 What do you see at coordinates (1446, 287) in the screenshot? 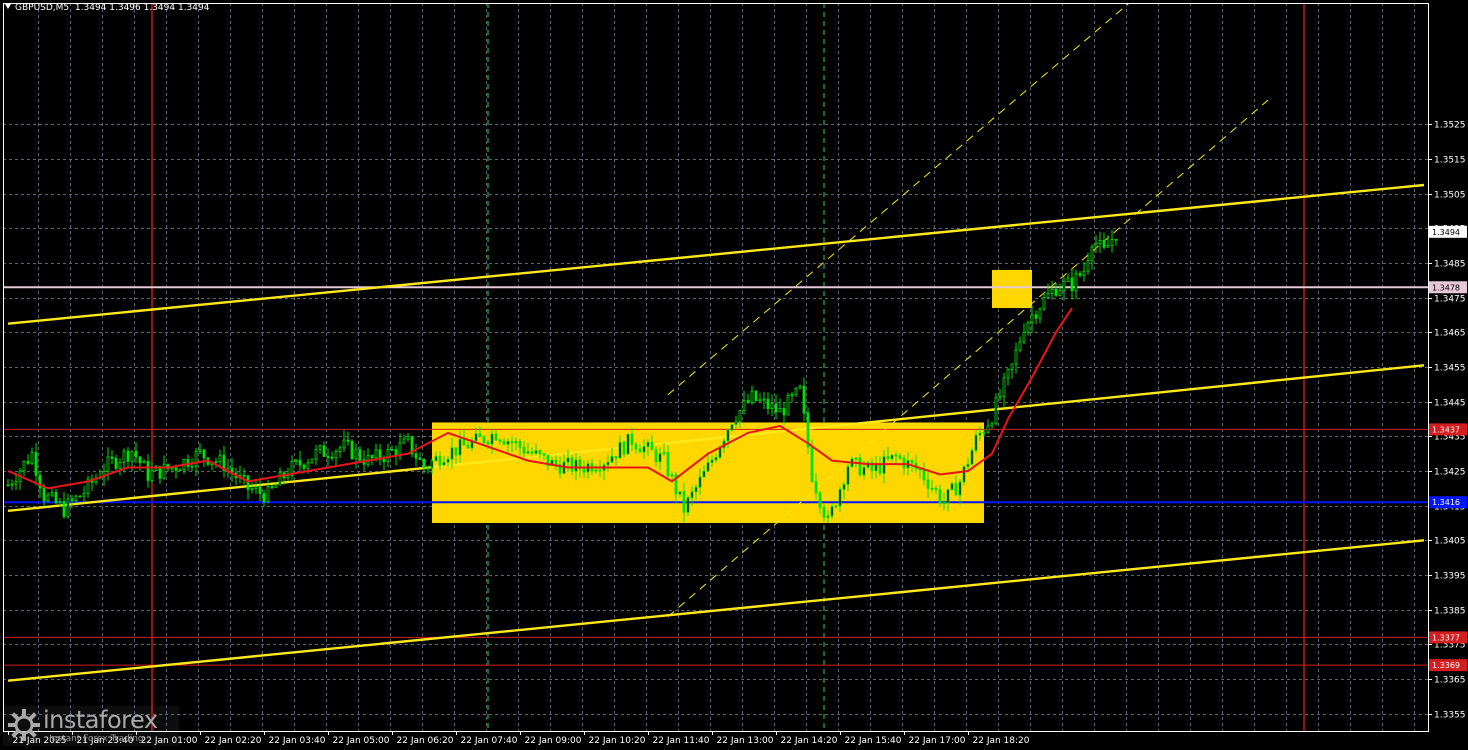
I see `price-level-tag: 1.3478` at bounding box center [1446, 287].